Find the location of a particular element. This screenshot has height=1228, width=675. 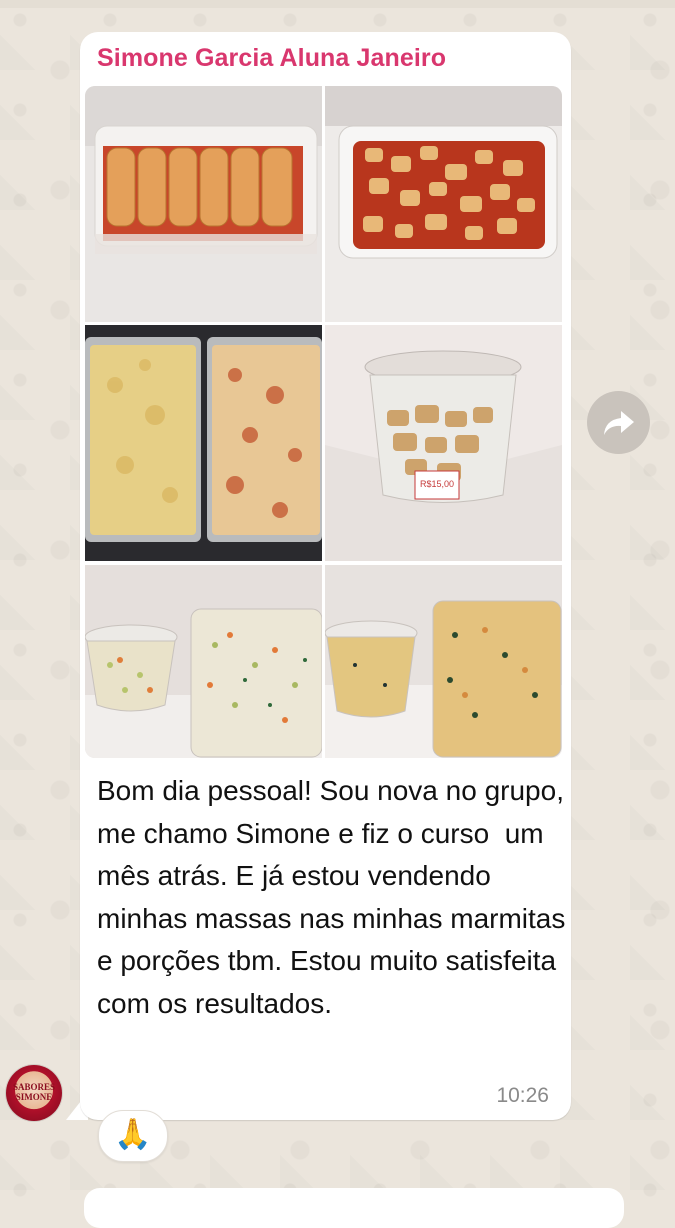

avatar-label-line1: SABORES is located at coordinates (34, 1087).